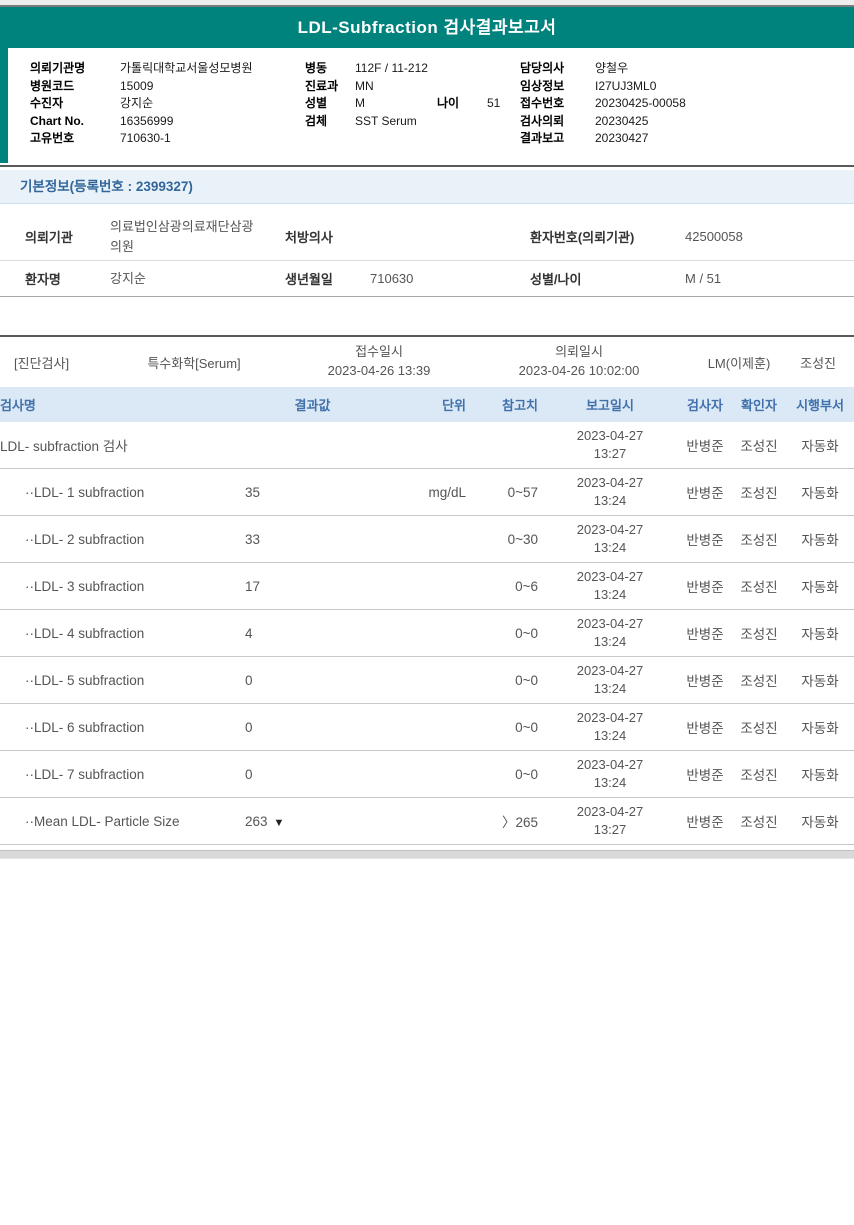 This screenshot has width=854, height=1225. I want to click on column-header-test-name: 검사명, so click(18, 405).